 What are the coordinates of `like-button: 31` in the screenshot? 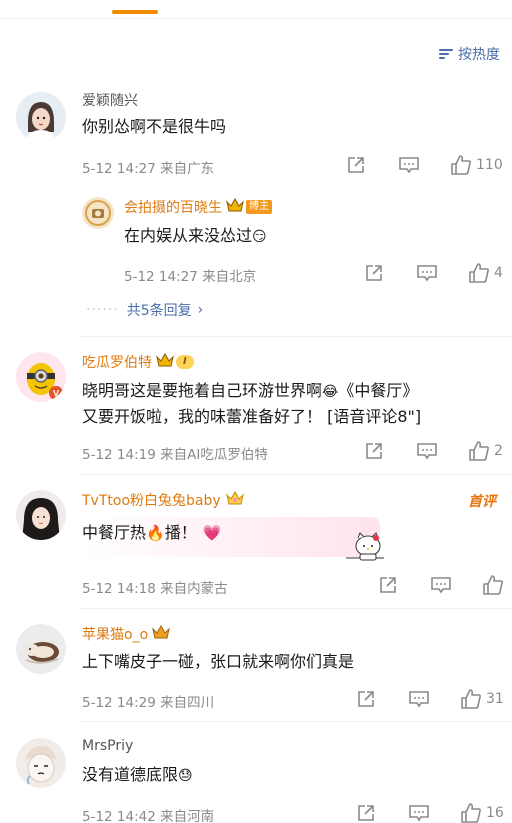 It's located at (482, 699).